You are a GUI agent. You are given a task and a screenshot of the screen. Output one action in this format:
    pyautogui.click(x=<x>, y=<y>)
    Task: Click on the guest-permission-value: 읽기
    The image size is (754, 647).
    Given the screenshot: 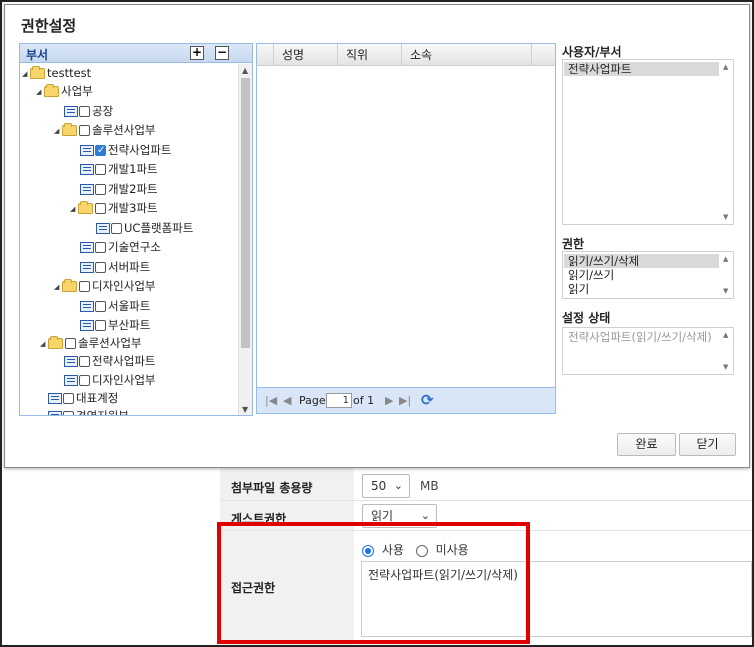 What is the action you would take?
    pyautogui.click(x=382, y=516)
    